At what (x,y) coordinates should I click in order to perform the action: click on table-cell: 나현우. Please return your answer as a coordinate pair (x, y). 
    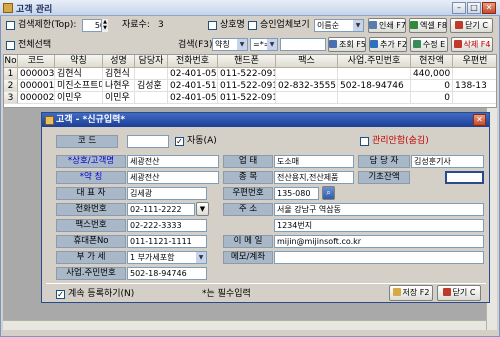
    Looking at the image, I should click on (119, 86).